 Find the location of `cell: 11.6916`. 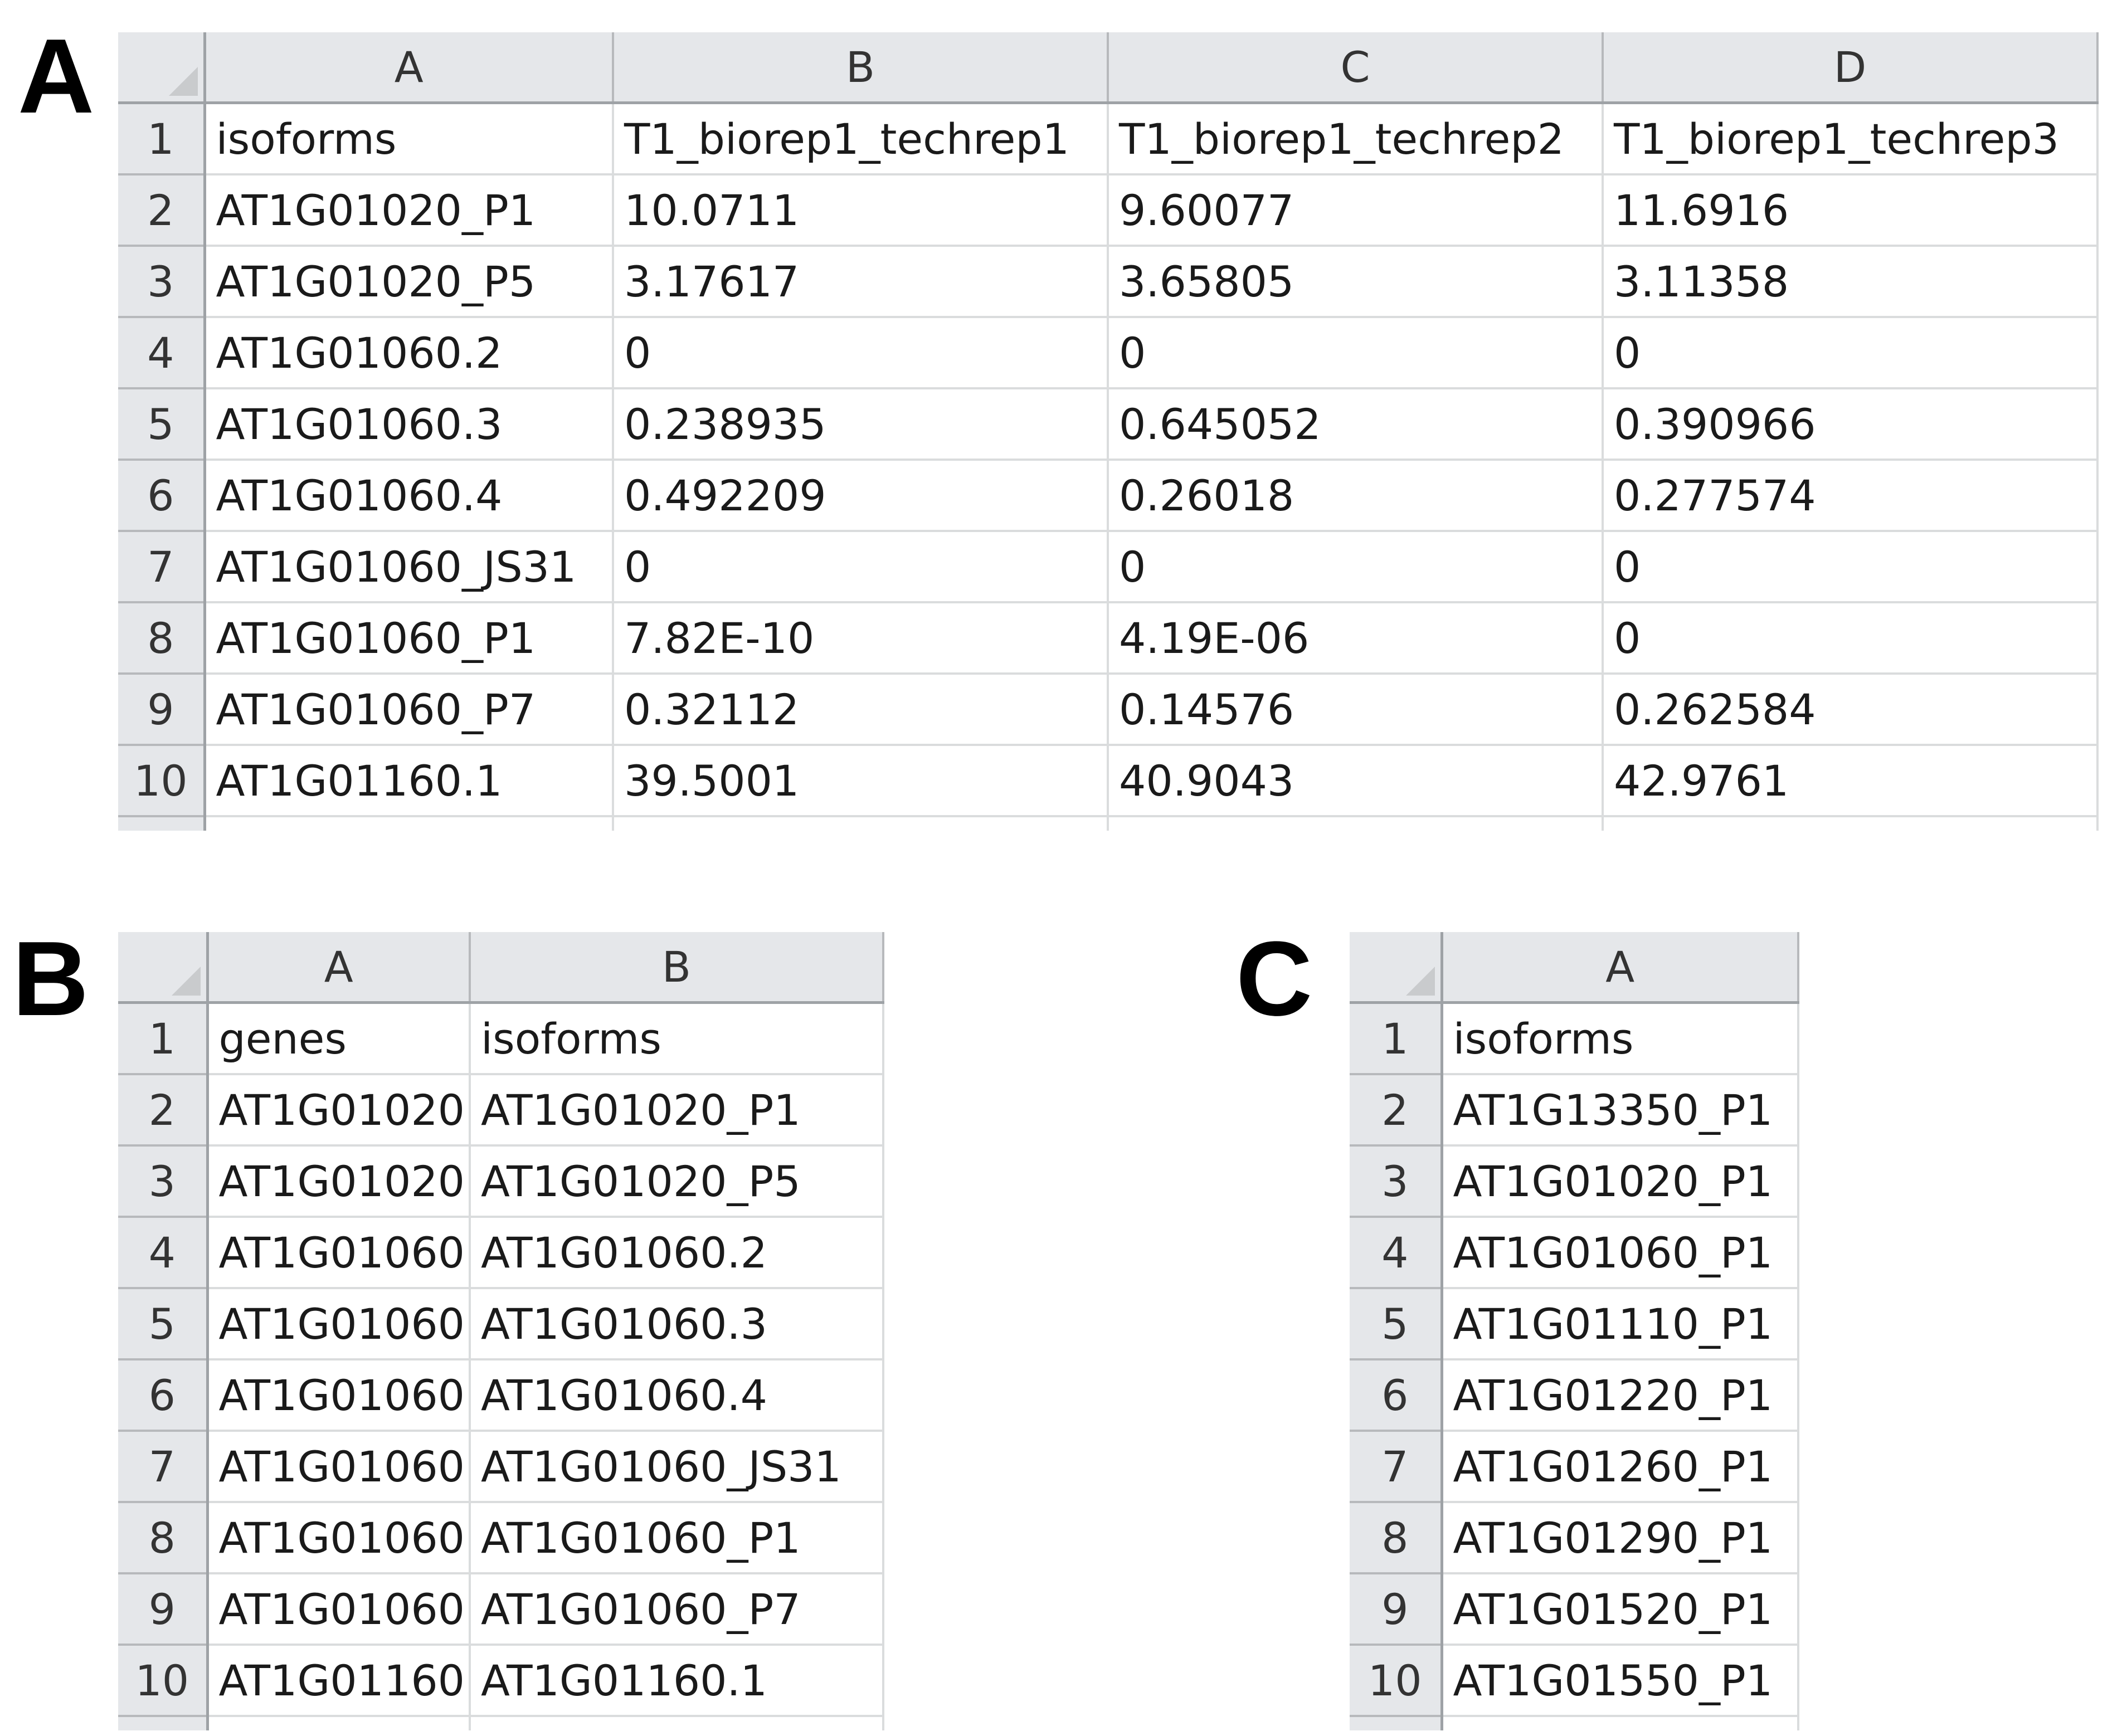

cell: 11.6916 is located at coordinates (1851, 211).